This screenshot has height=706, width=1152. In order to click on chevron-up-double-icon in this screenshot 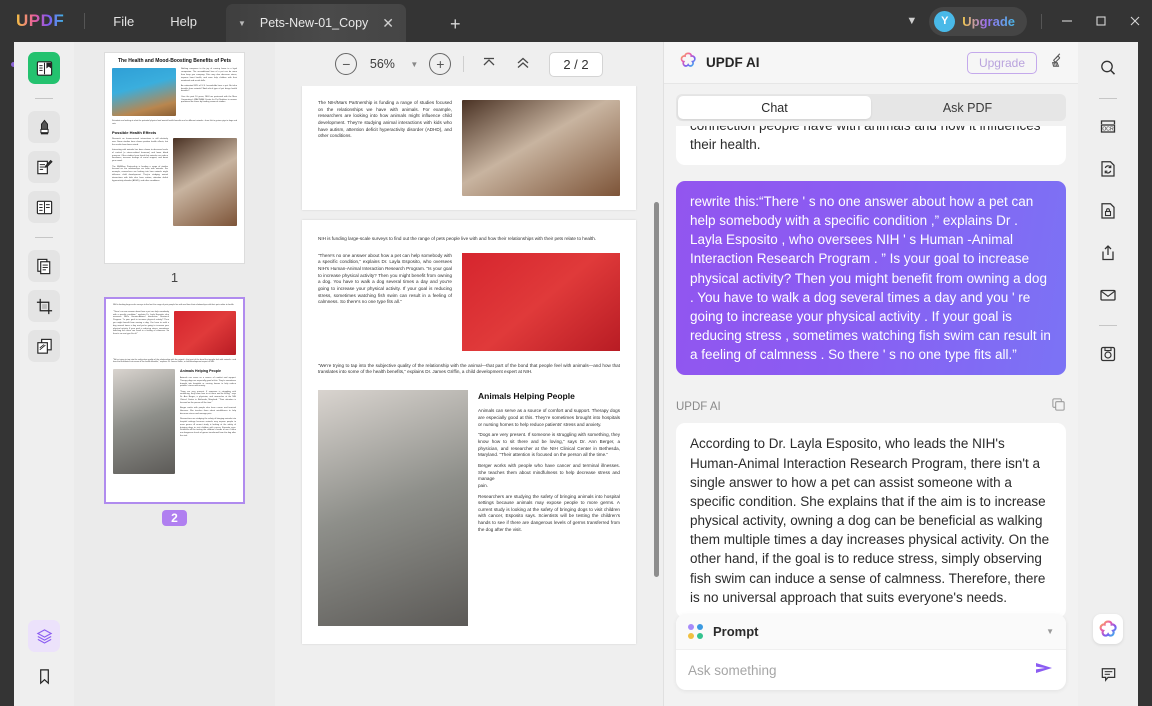, I will do `click(523, 64)`.